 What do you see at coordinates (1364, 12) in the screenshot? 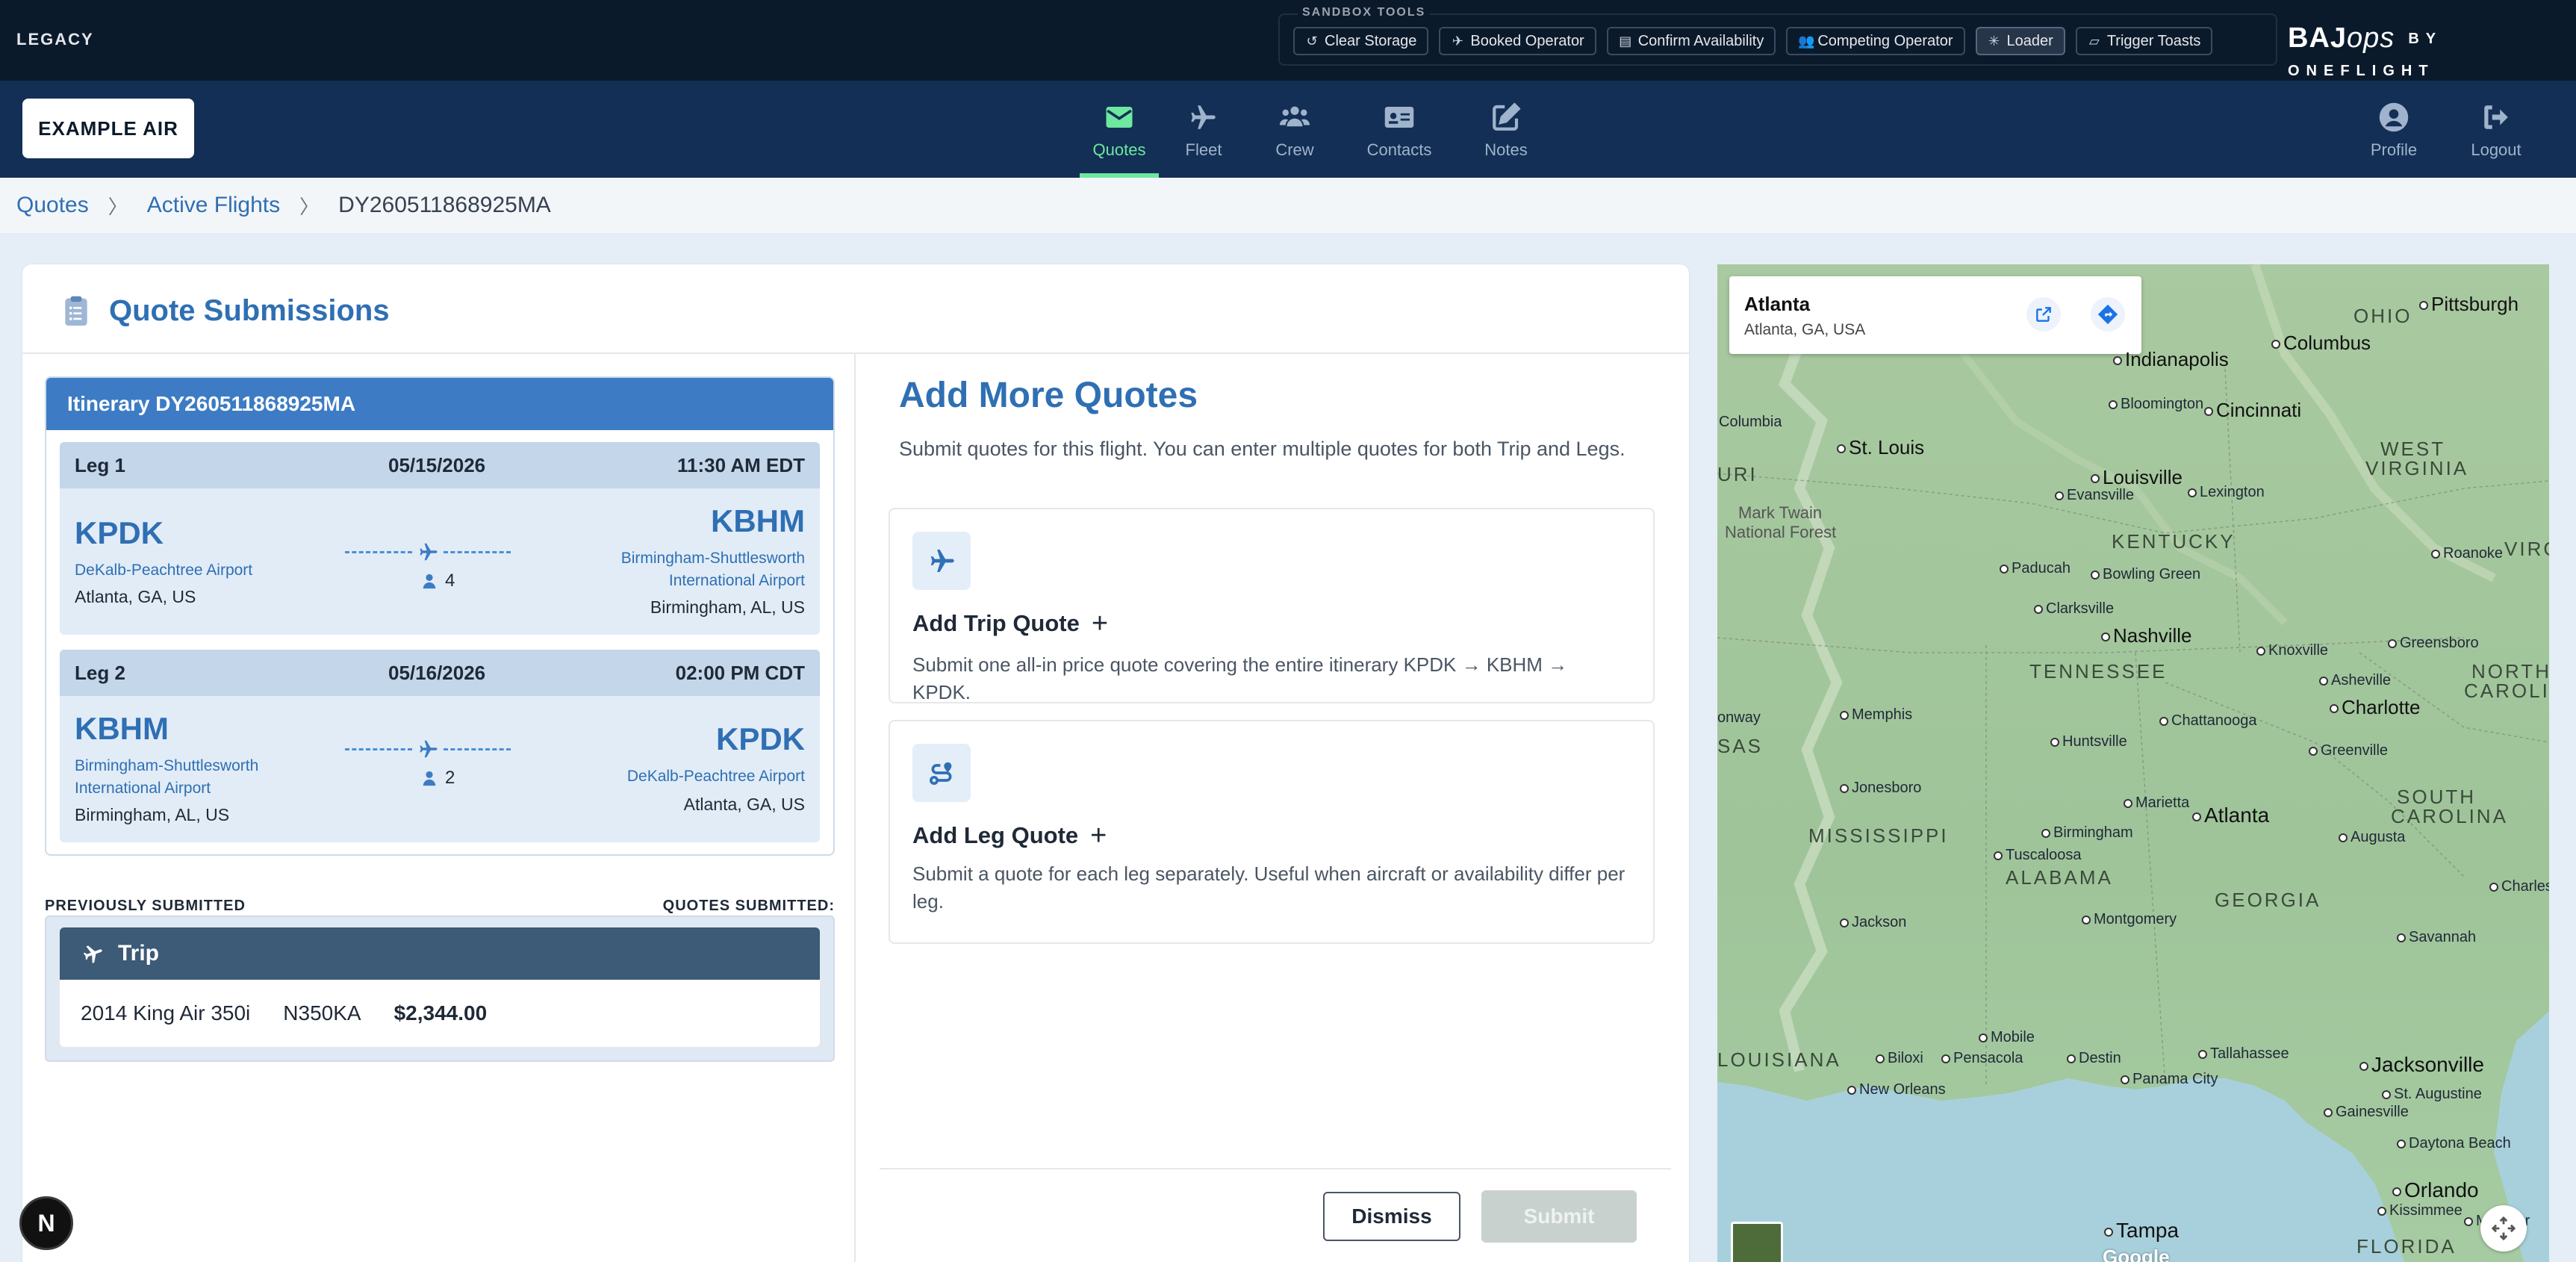
I see `sandbox-title: SANDBOX TOOLS` at bounding box center [1364, 12].